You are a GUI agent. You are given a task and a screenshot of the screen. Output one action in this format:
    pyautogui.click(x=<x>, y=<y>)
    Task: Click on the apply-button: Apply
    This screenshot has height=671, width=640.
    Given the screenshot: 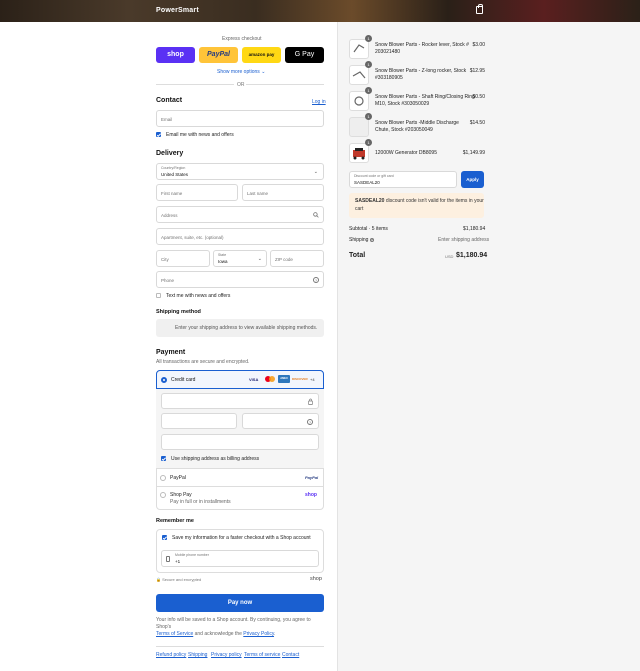 What is the action you would take?
    pyautogui.click(x=472, y=179)
    